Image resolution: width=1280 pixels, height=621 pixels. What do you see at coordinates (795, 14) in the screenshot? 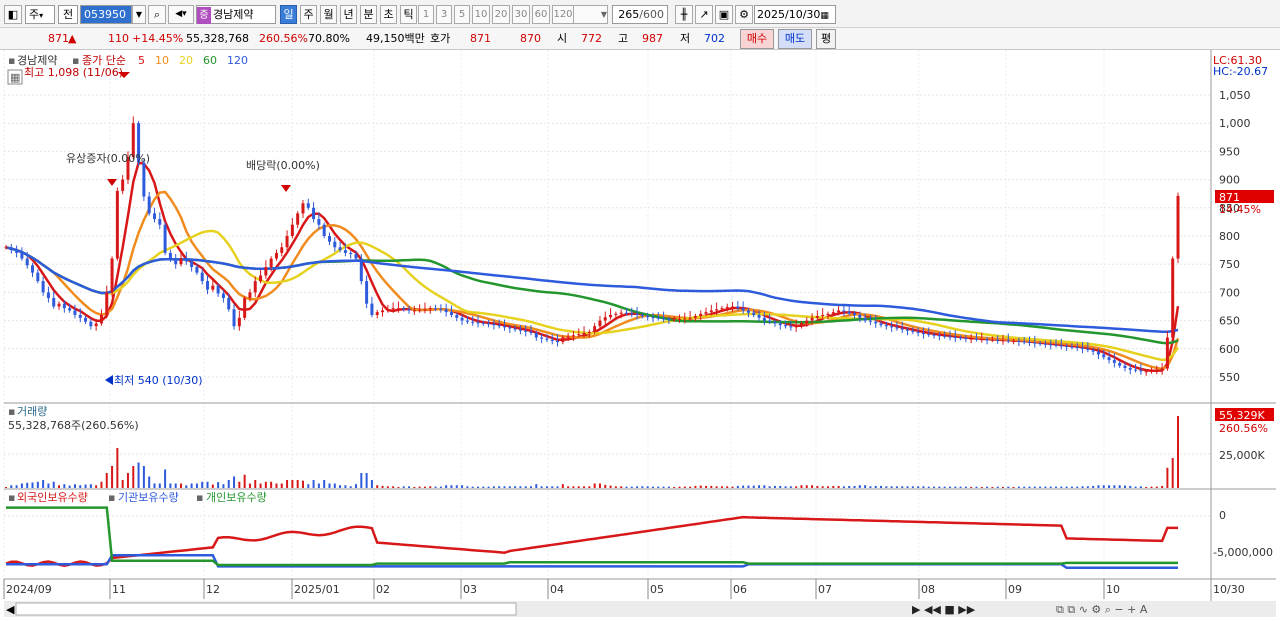
I see `date-input: 2025/10/30▦` at bounding box center [795, 14].